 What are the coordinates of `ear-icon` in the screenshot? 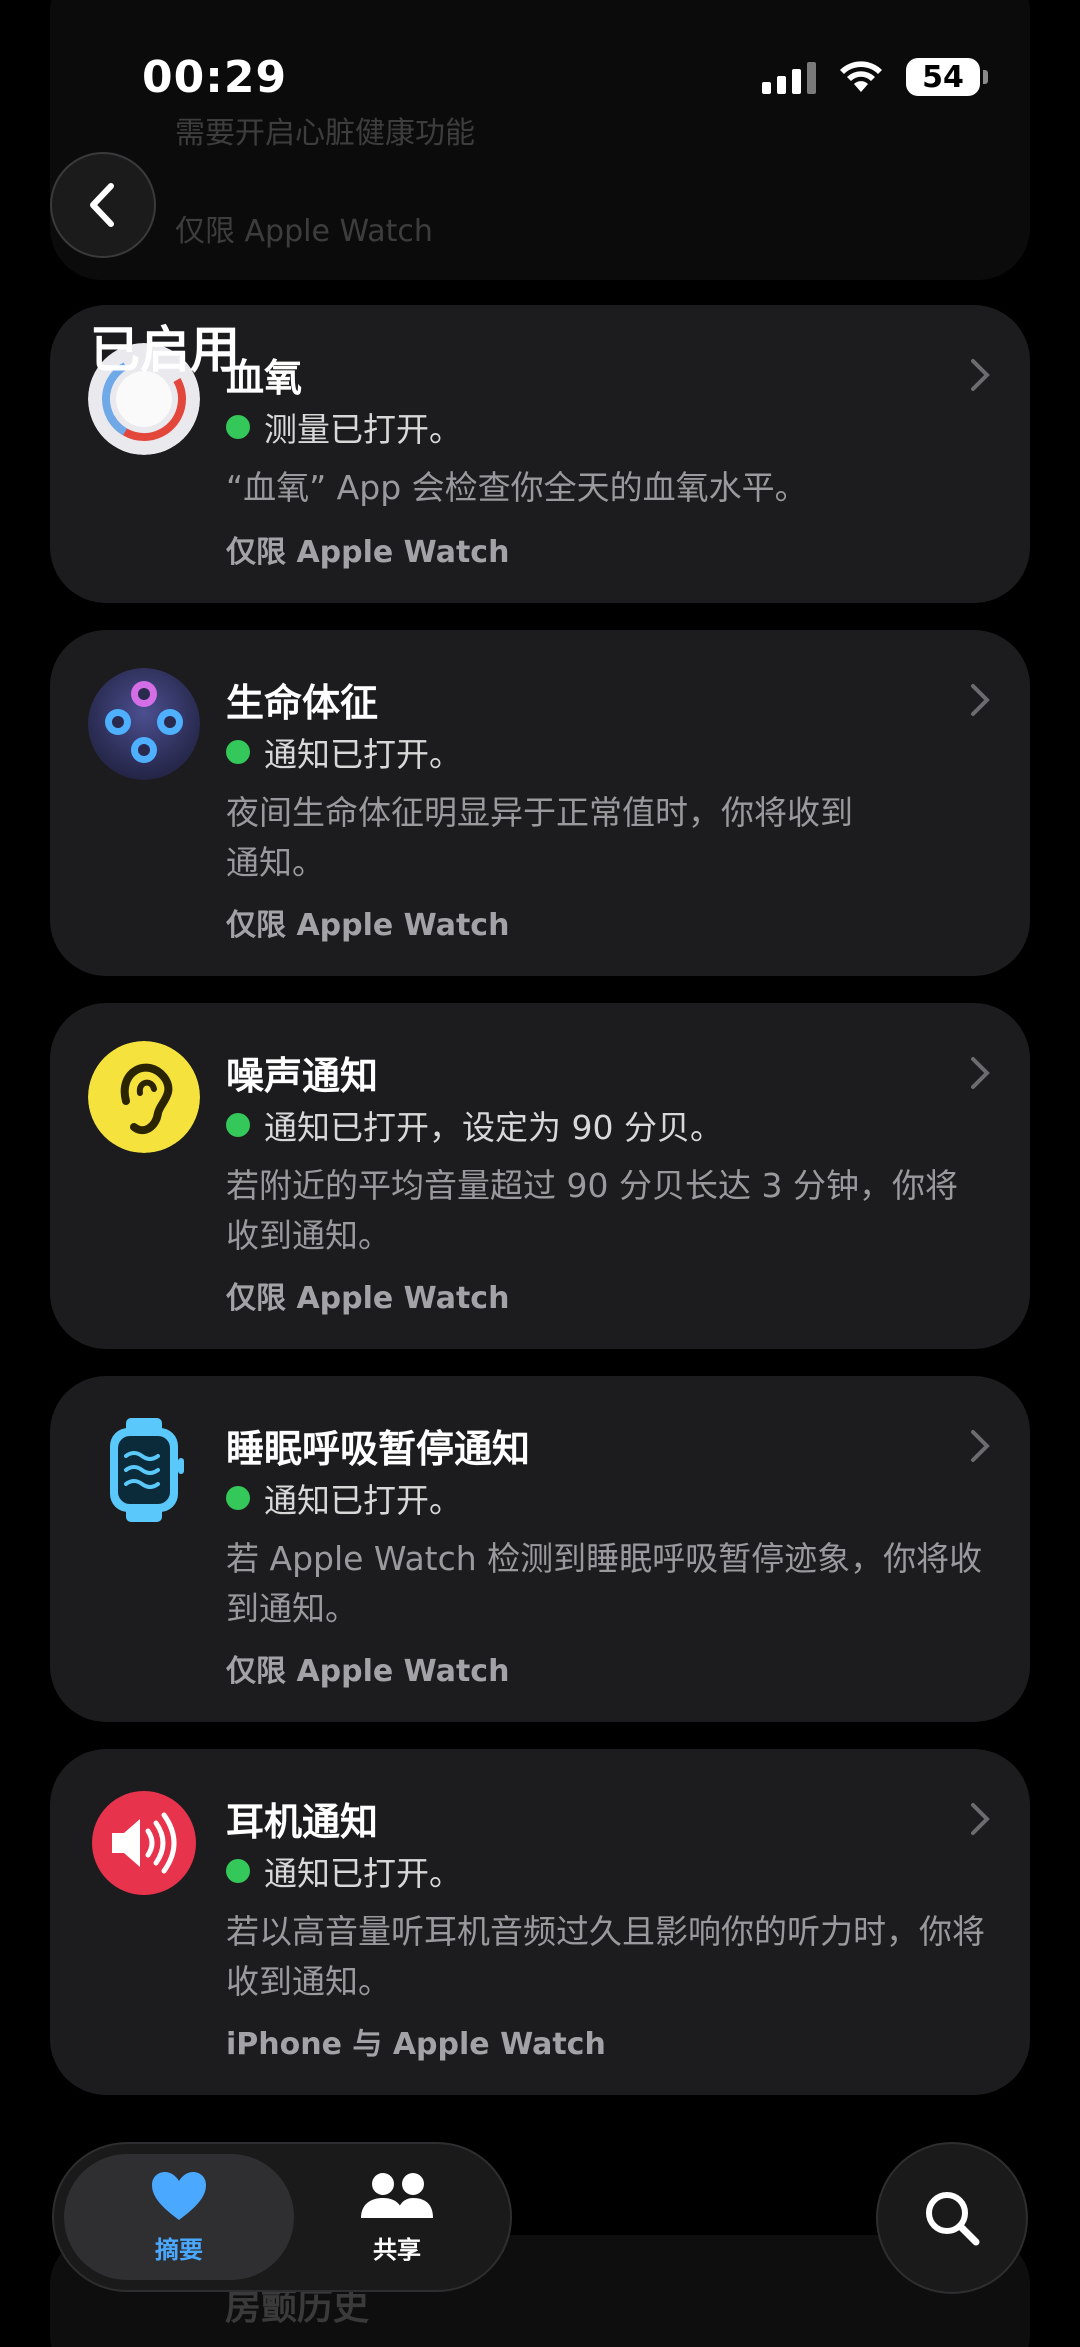 It's located at (144, 1097).